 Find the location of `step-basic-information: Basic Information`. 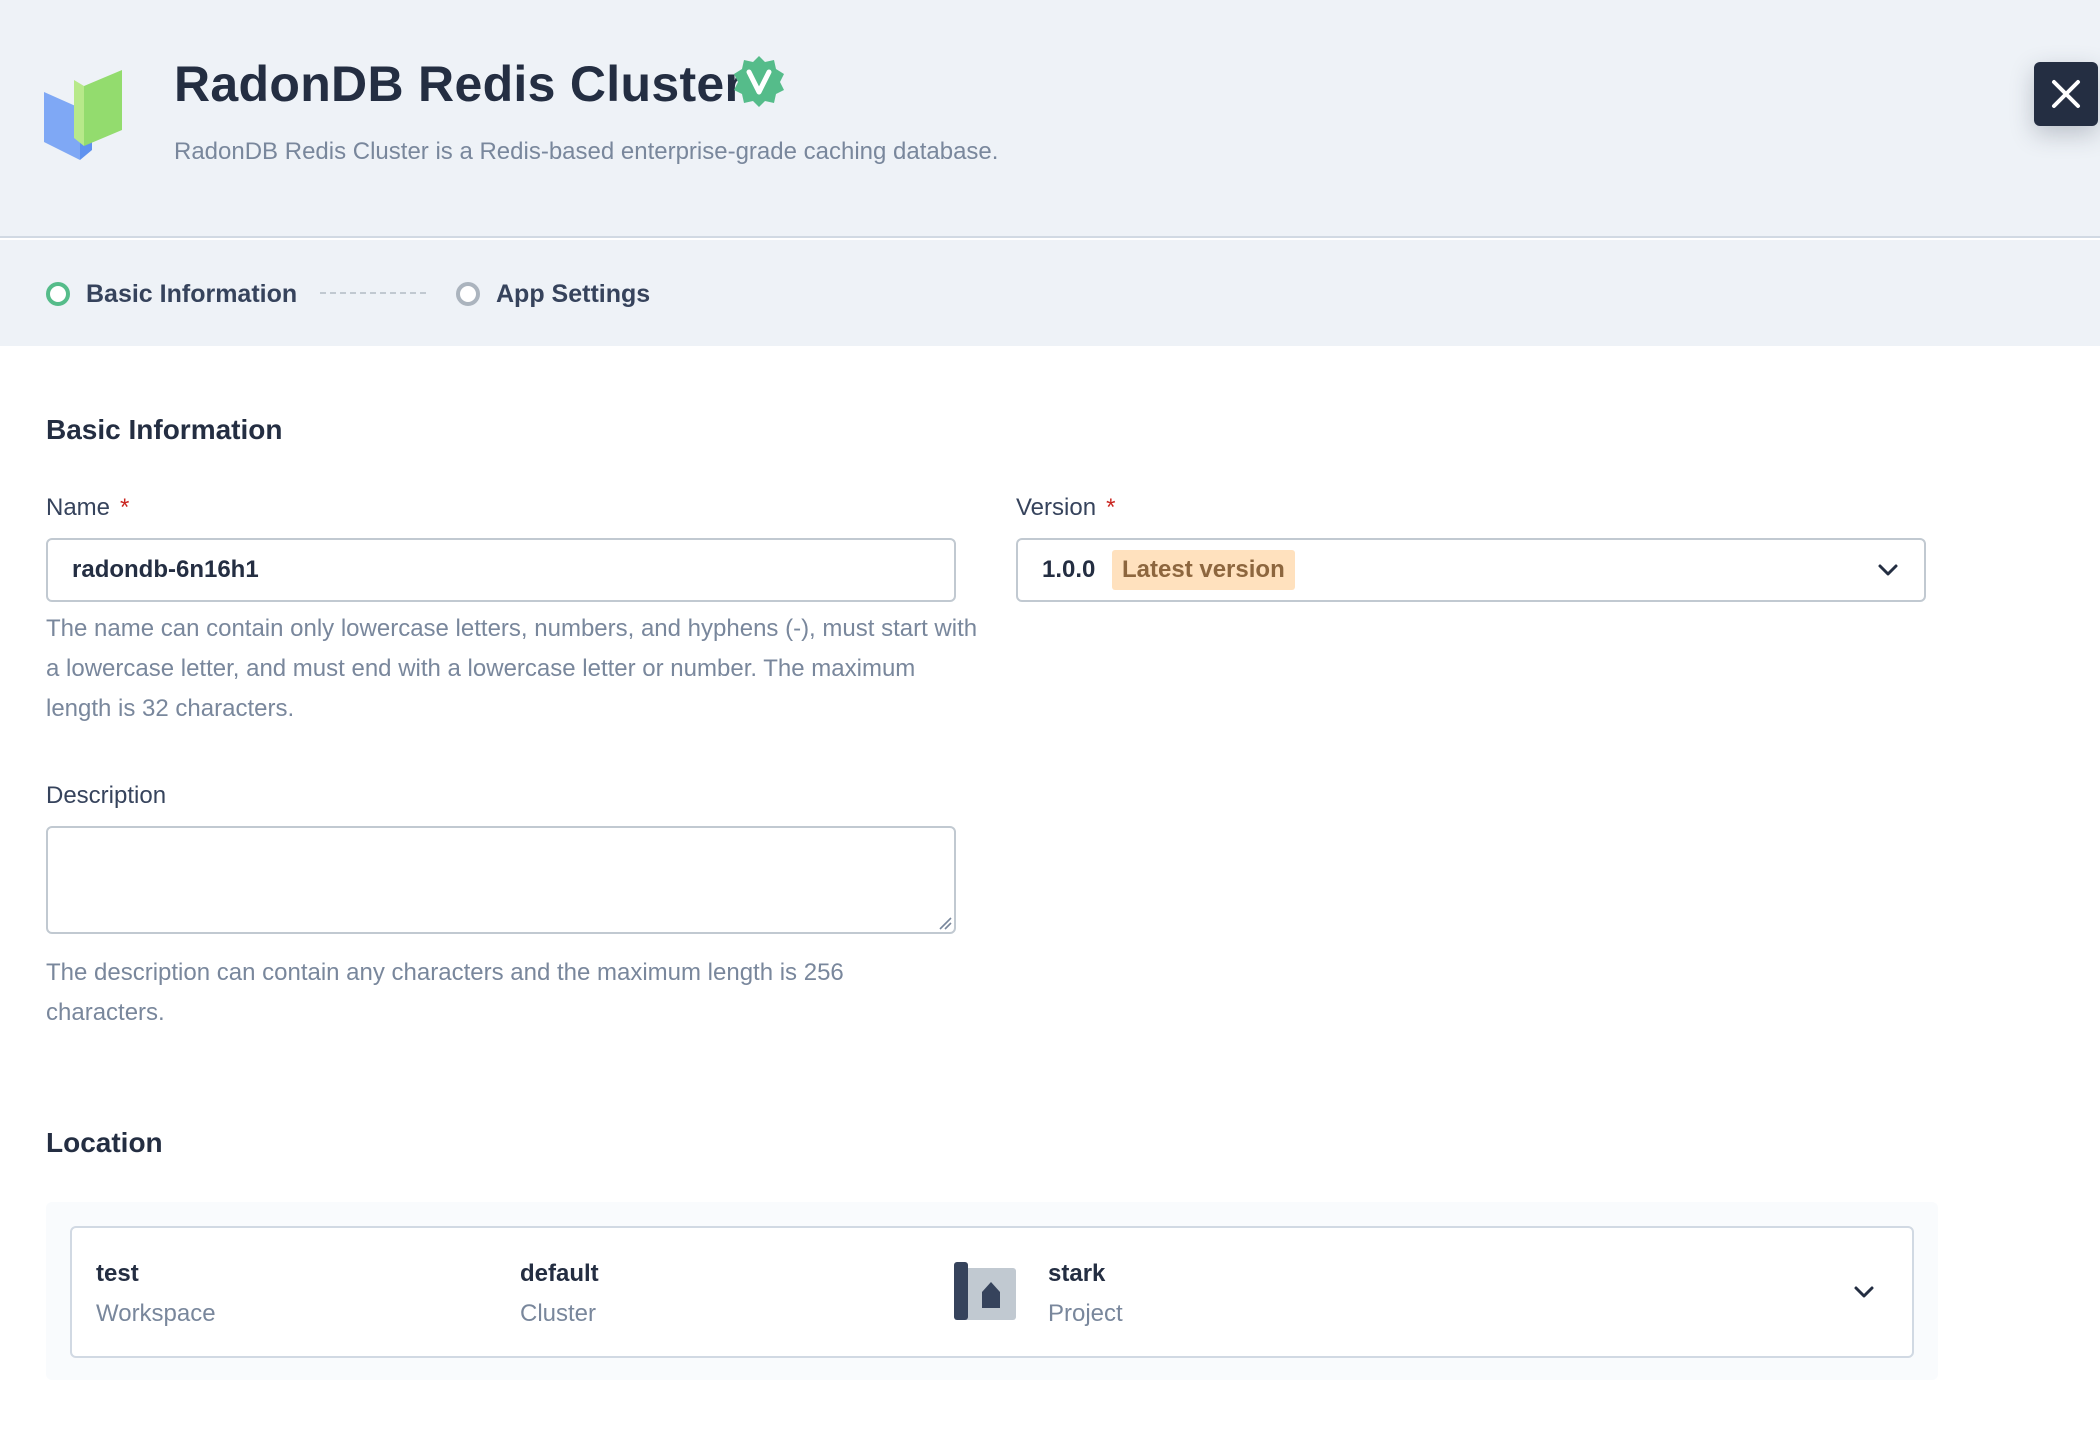

step-basic-information: Basic Information is located at coordinates (171, 294).